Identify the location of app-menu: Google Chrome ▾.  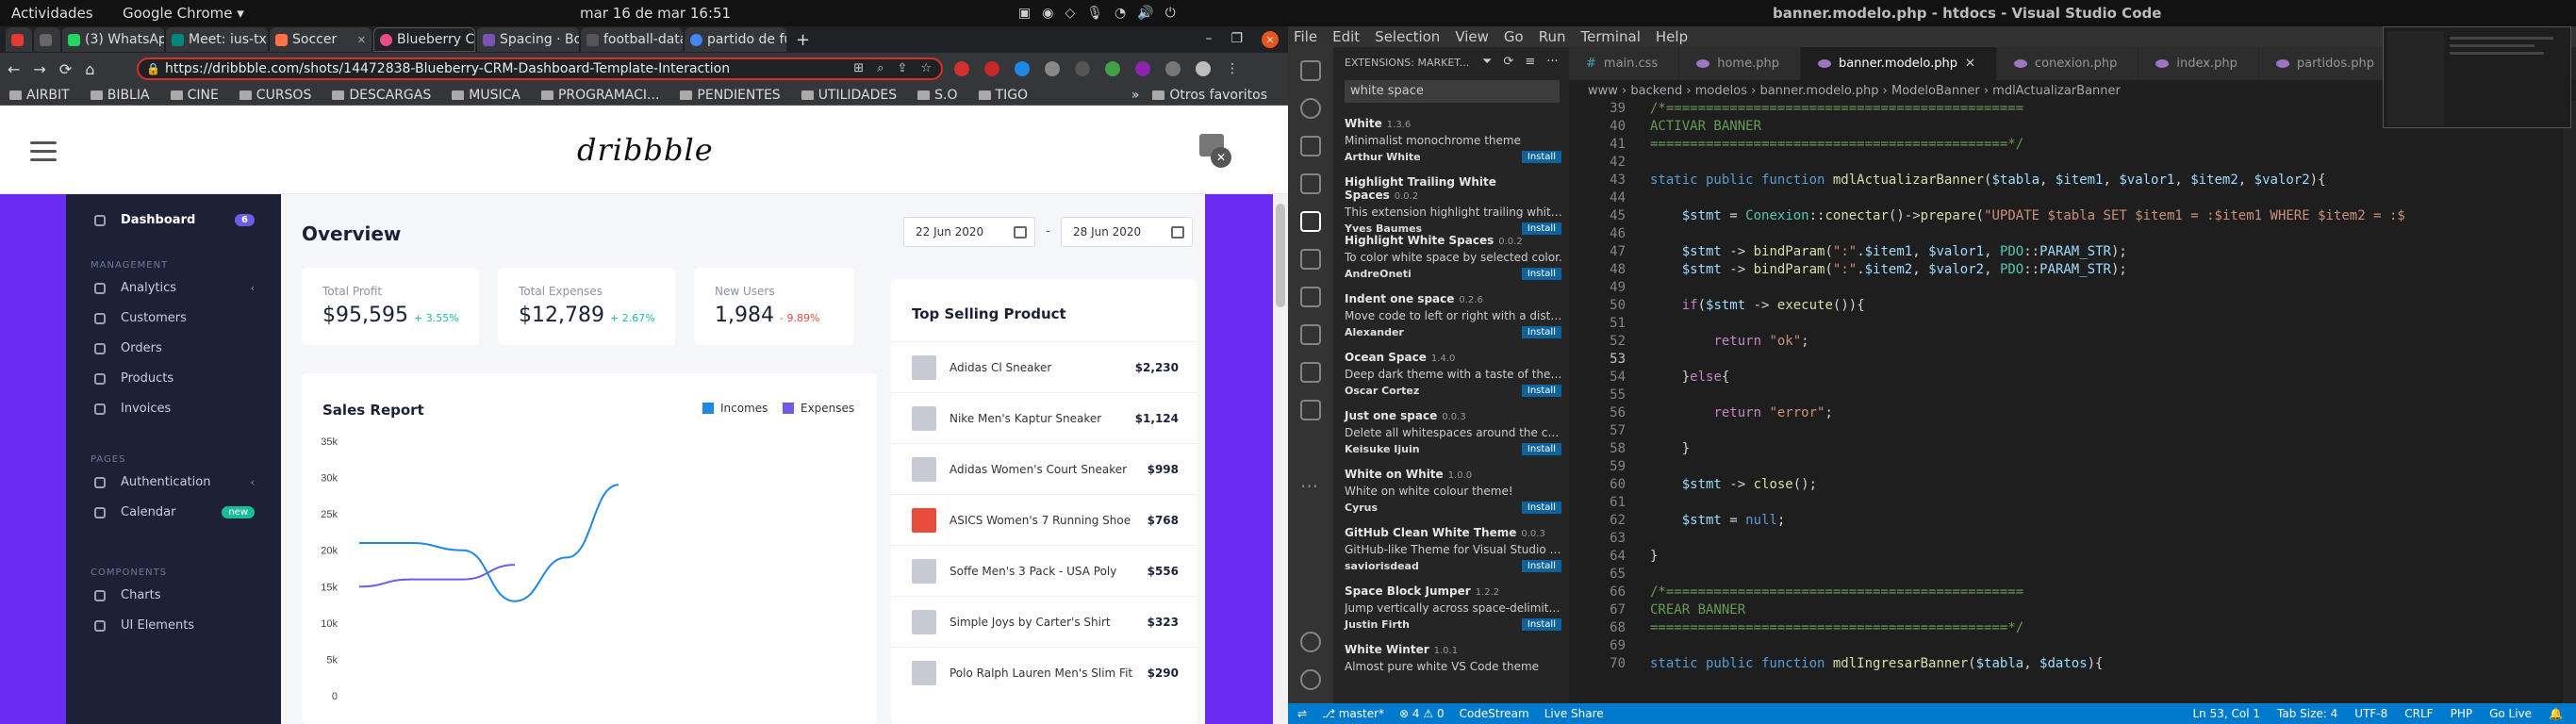
(183, 13).